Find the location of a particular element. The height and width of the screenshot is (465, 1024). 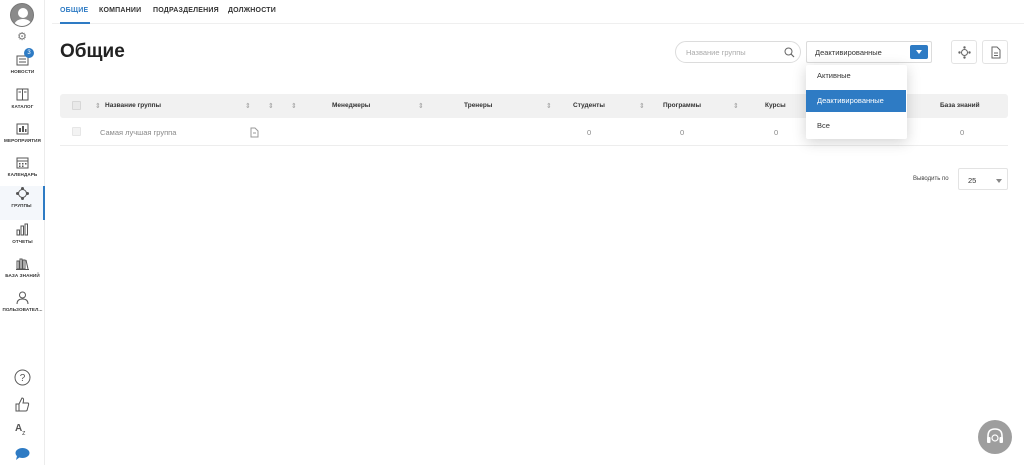

status-filter-select: Деактивированные is located at coordinates (869, 52).